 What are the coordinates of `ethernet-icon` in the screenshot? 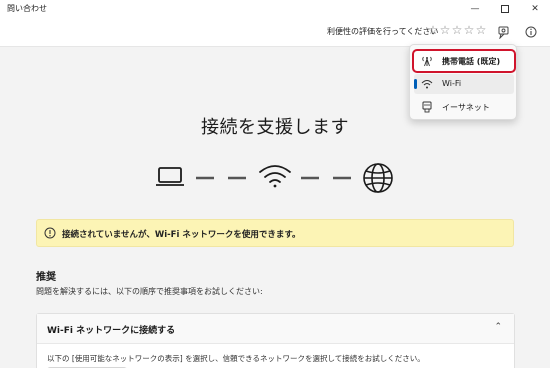 It's located at (427, 107).